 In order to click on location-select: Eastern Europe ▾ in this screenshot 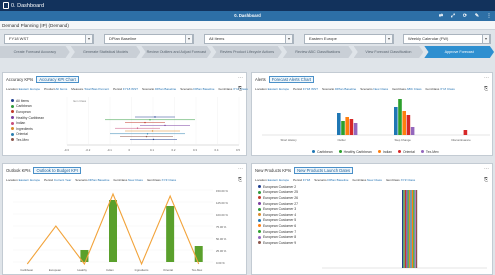, I will do `click(349, 39)`.